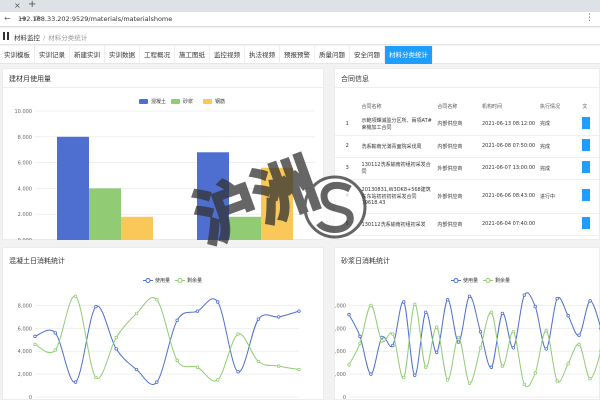 This screenshot has width=600, height=400. What do you see at coordinates (467, 87) in the screenshot?
I see `divider` at bounding box center [467, 87].